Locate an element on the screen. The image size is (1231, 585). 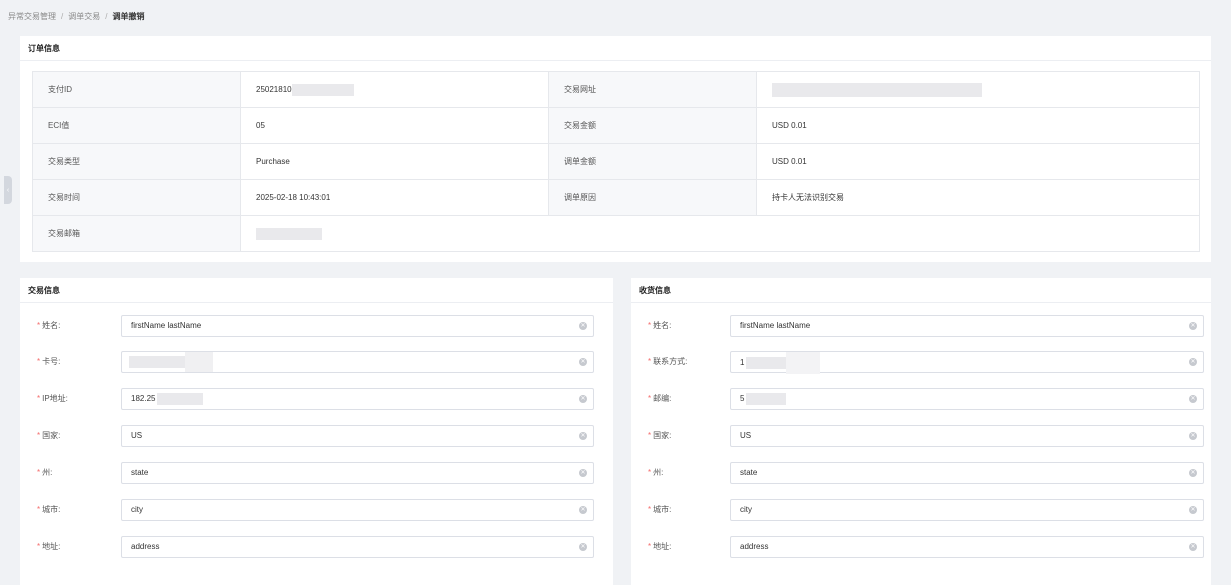
ip-label: * IP地址: is located at coordinates (52, 398).